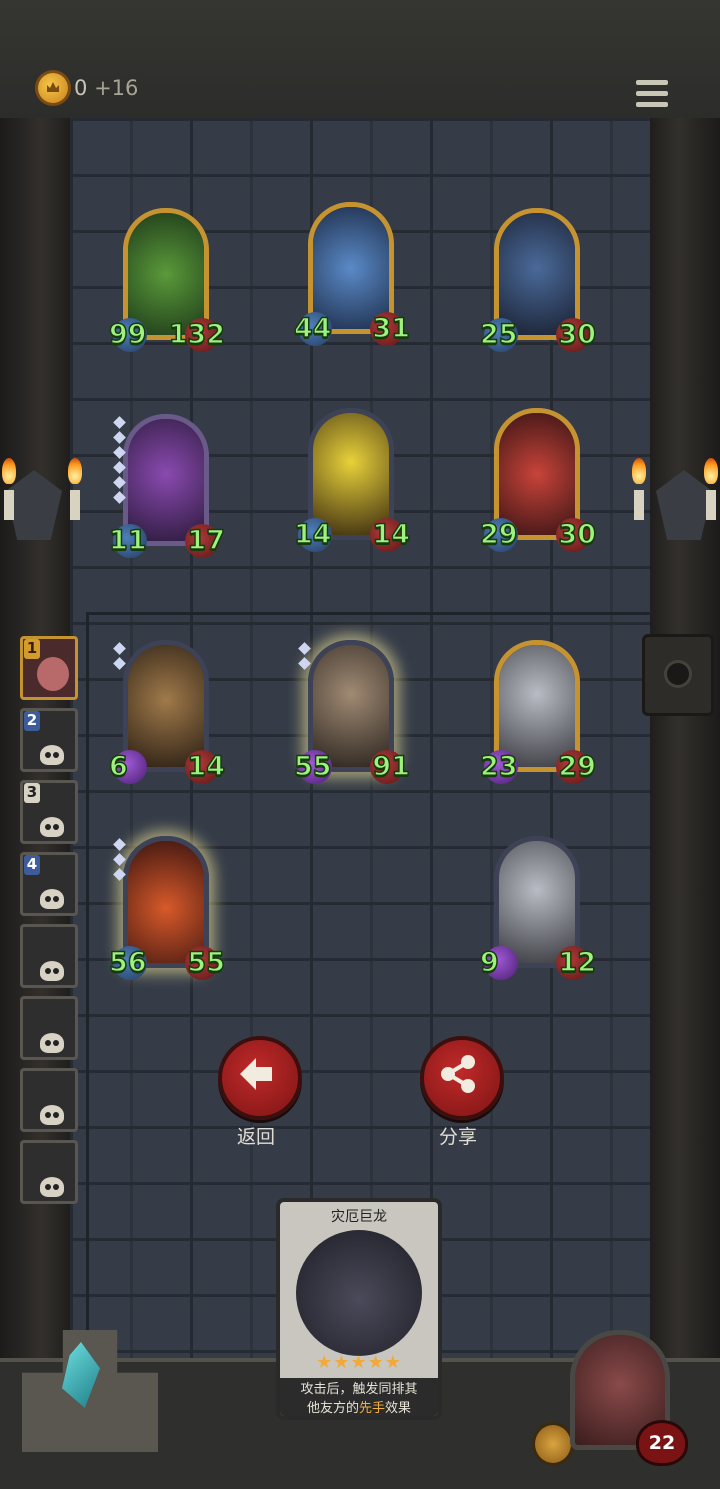  I want to click on rank-number: 4, so click(32, 865).